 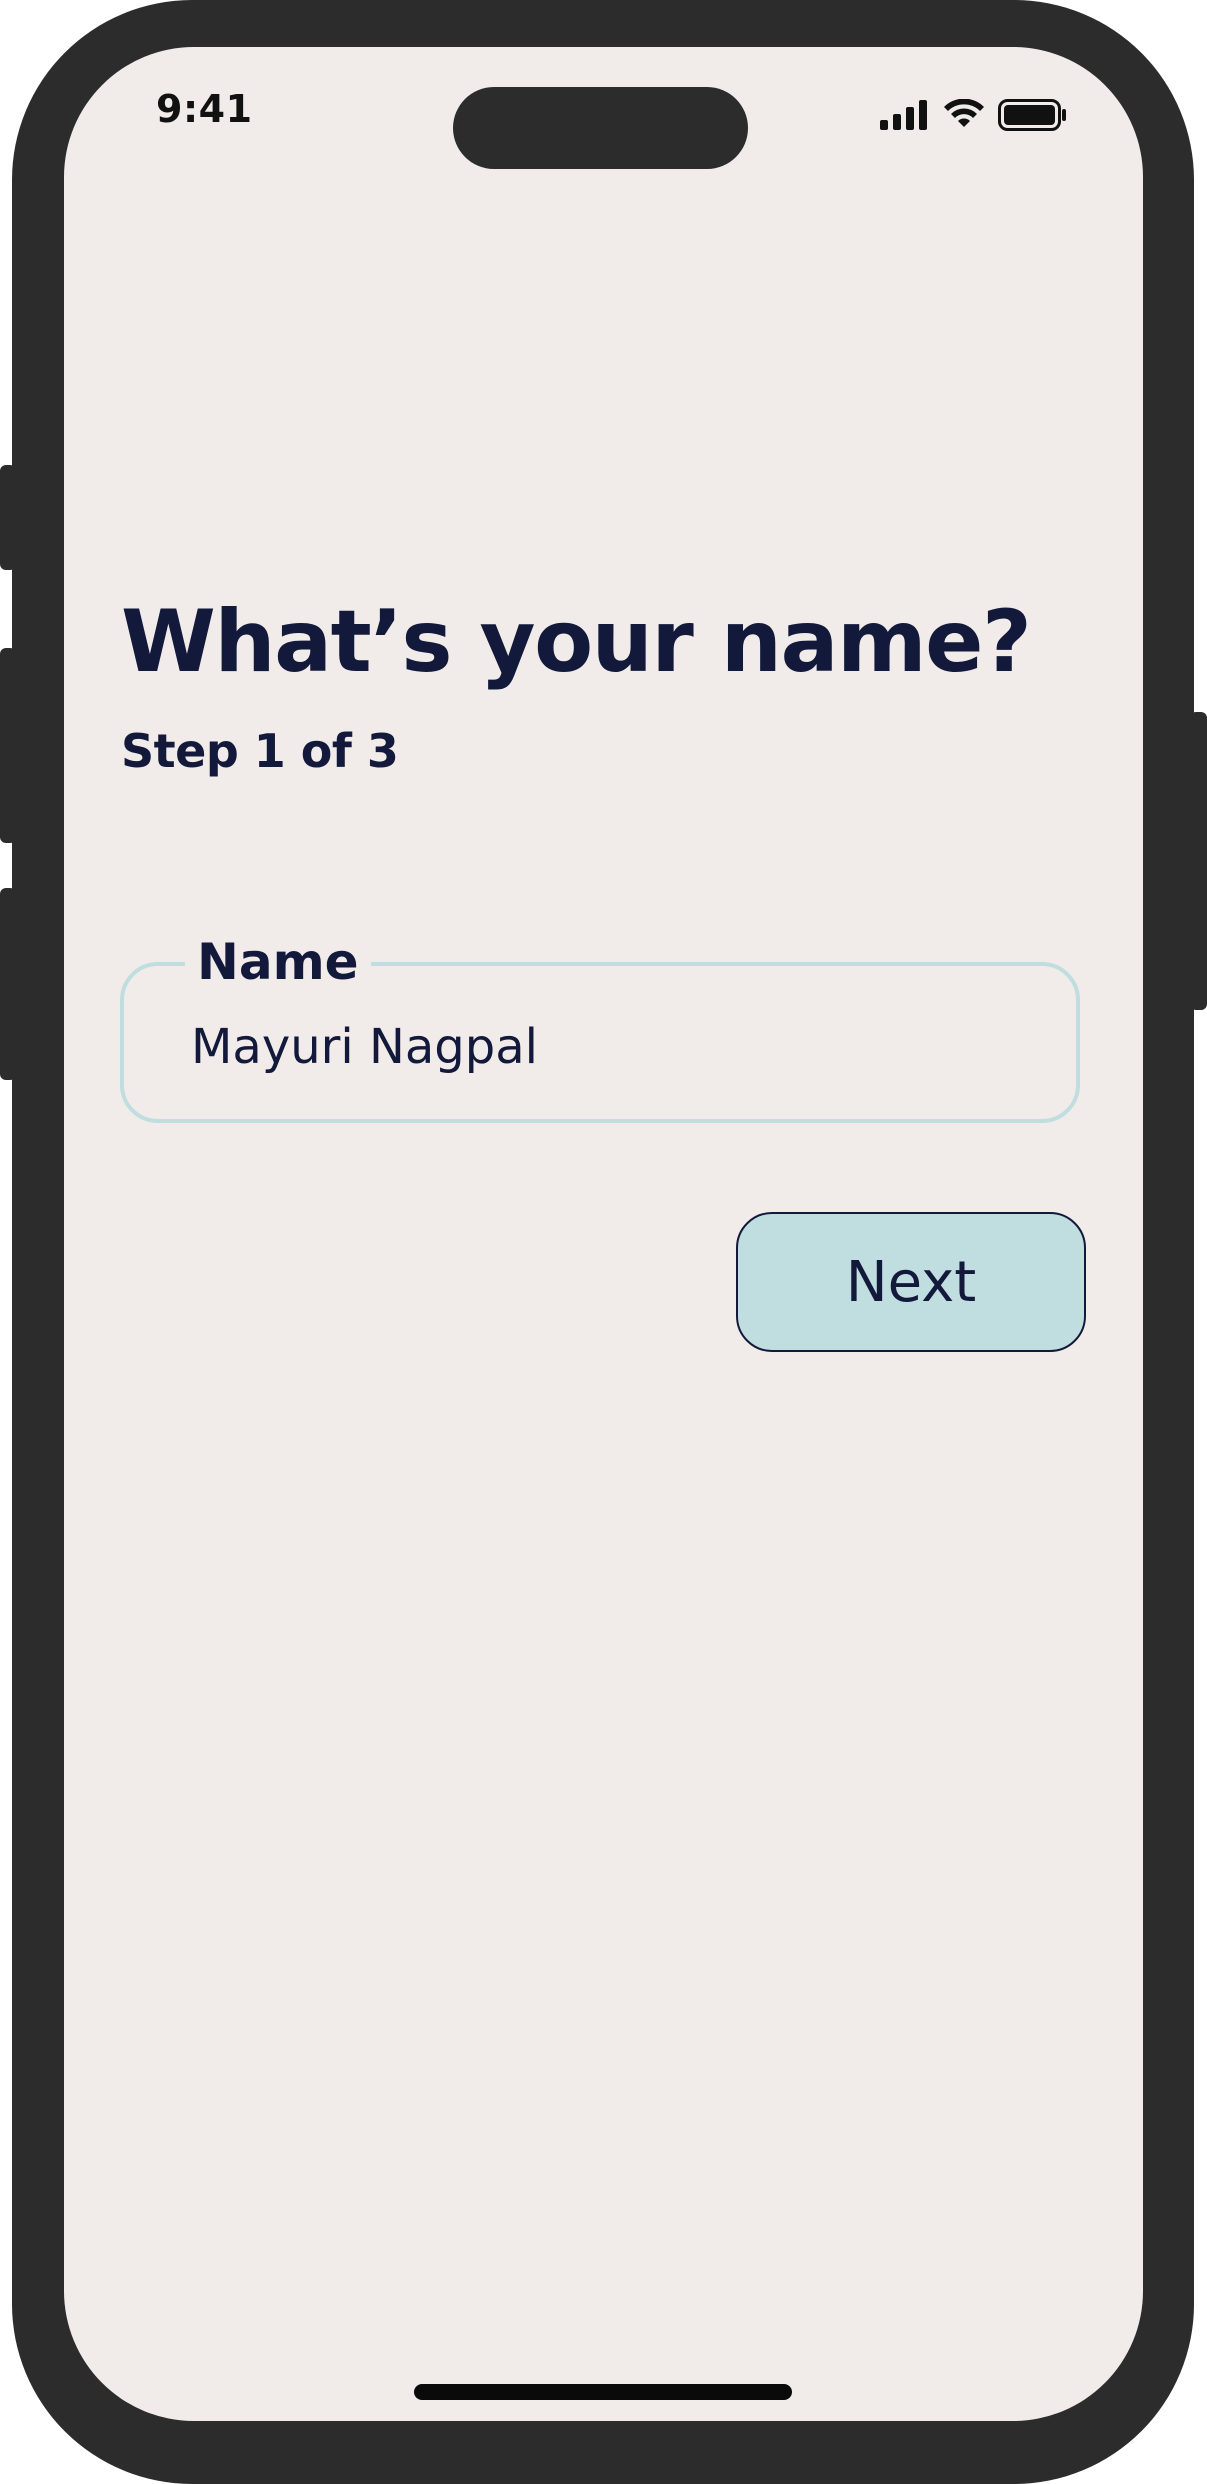 What do you see at coordinates (964, 115) in the screenshot?
I see `wifi-icon` at bounding box center [964, 115].